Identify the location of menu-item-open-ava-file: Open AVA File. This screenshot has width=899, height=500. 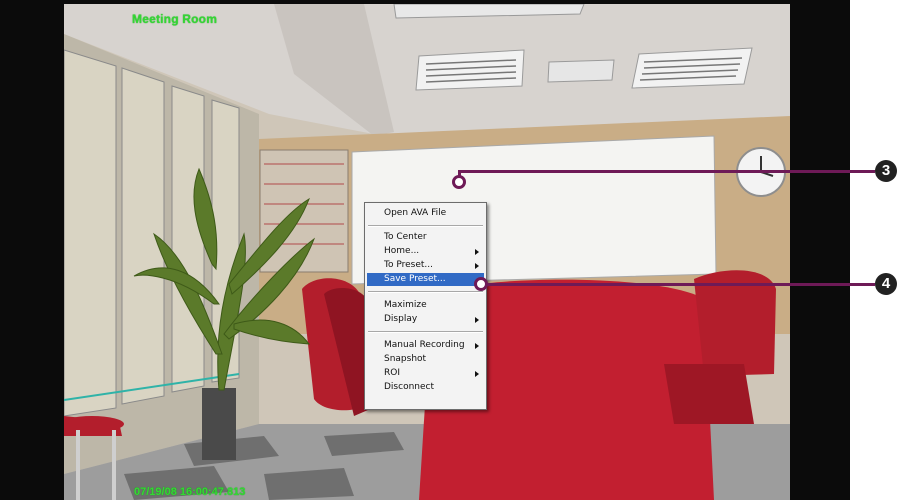
(425, 213).